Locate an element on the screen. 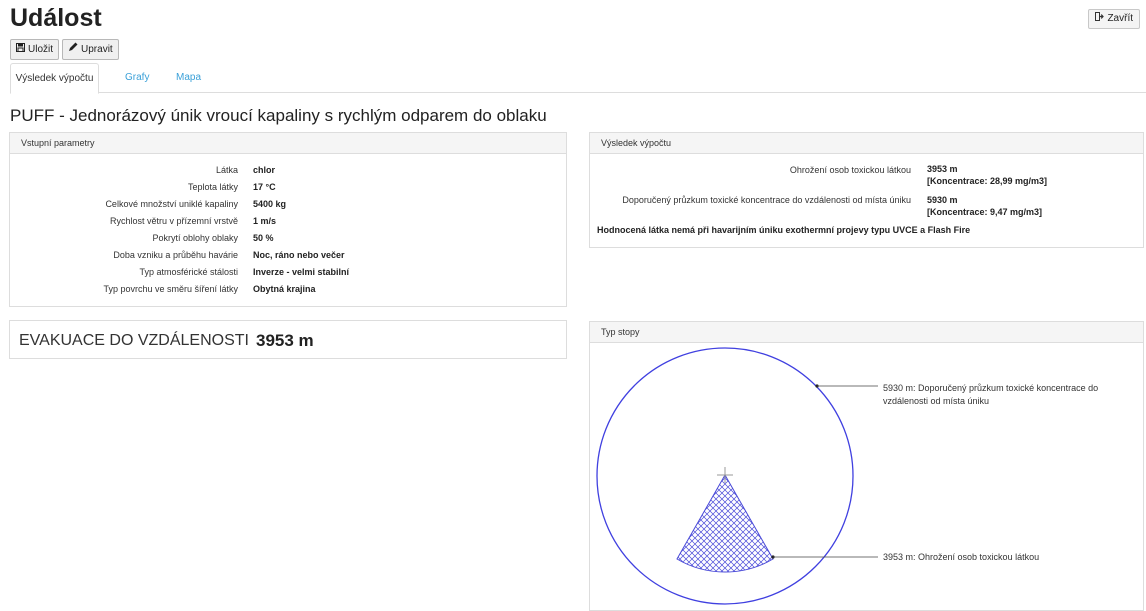  param-label: Látka is located at coordinates (226, 170).